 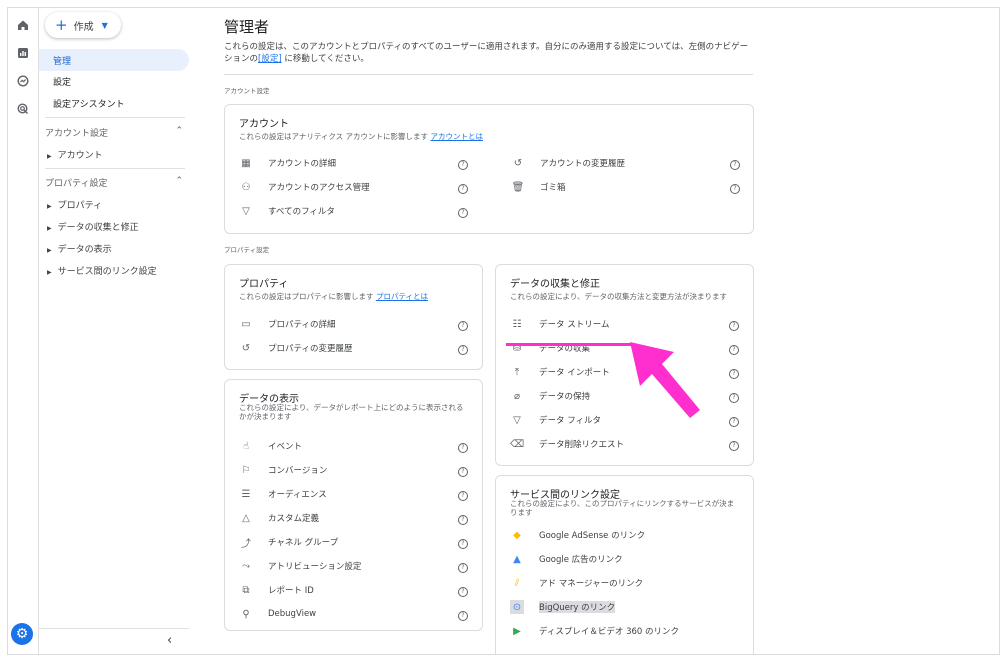 What do you see at coordinates (619, 296) in the screenshot?
I see `card-subtitle: これらの設定により、データの収集方法と変更方法が決まります` at bounding box center [619, 296].